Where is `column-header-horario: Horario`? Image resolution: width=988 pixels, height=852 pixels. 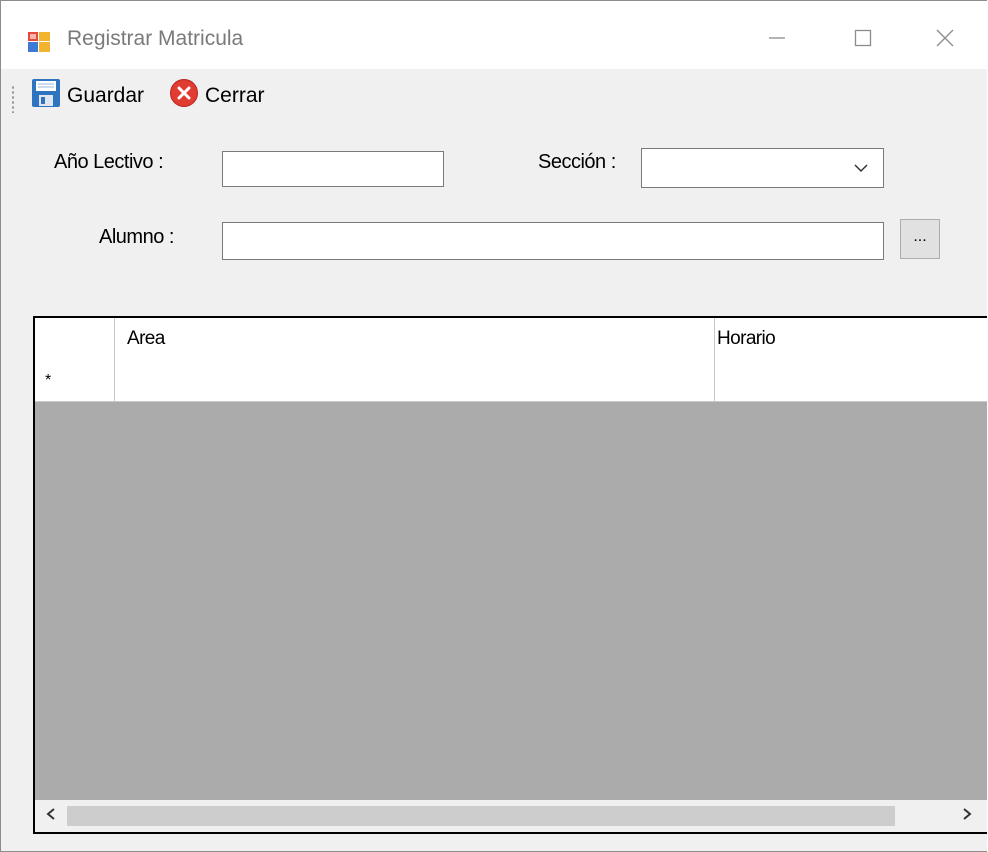
column-header-horario: Horario is located at coordinates (851, 339).